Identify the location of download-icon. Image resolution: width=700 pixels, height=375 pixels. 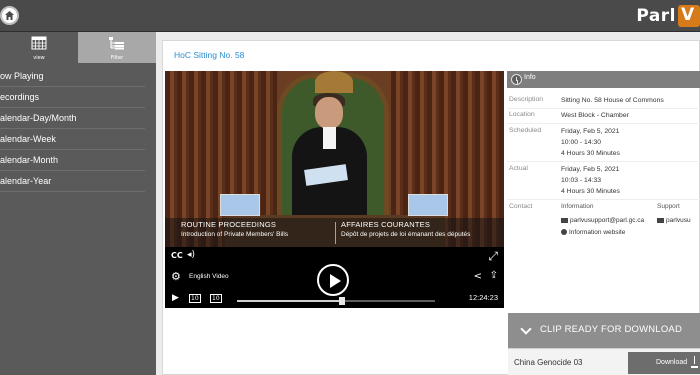
(694, 362).